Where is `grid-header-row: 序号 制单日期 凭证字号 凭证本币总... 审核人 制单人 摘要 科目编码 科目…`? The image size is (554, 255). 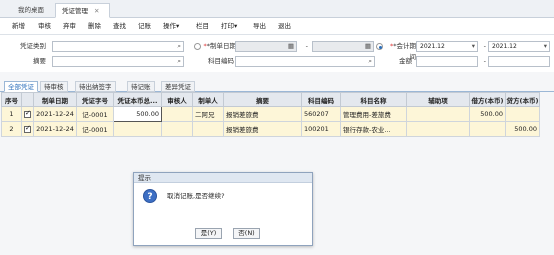
grid-header-row: 序号 制单日期 凭证字号 凭证本币总... 审核人 制单人 摘要 科目编码 科目… is located at coordinates (270, 99).